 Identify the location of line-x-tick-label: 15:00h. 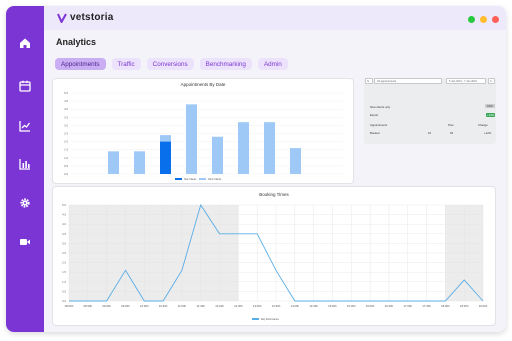
(332, 306).